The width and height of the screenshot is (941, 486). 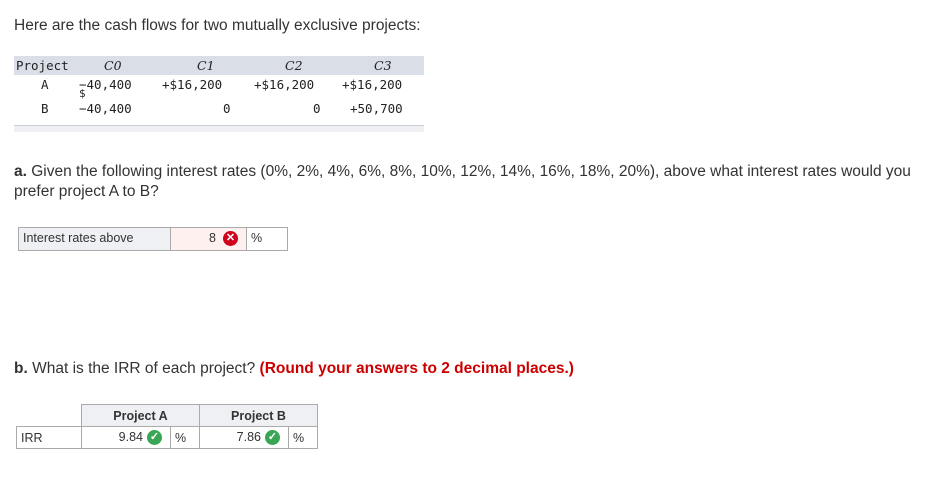 What do you see at coordinates (49, 415) in the screenshot?
I see `irr-header-blank` at bounding box center [49, 415].